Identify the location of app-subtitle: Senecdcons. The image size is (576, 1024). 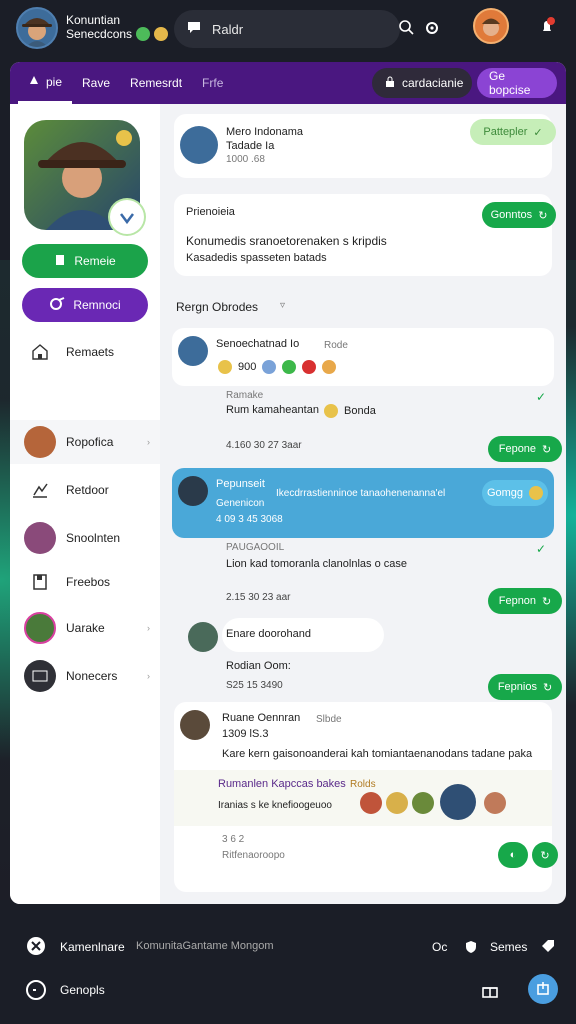
(117, 34).